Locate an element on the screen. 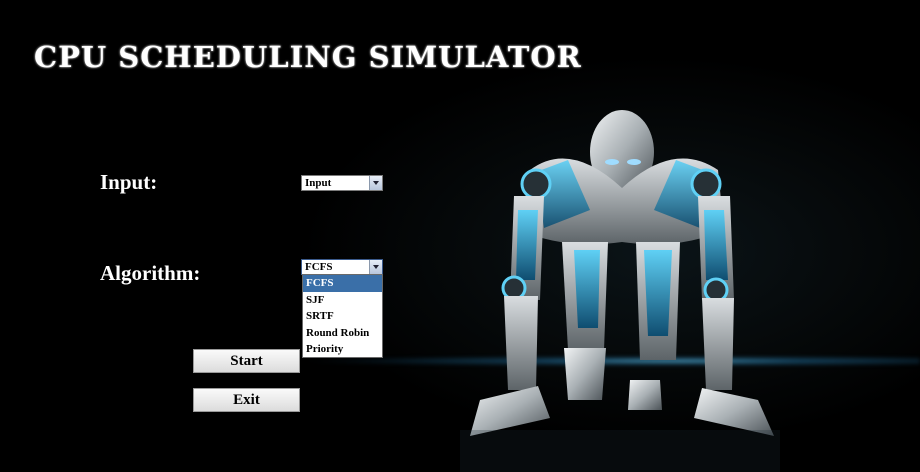 This screenshot has height=472, width=920. algorithm-dropdown-list: FCFS SJF SRTF Round Robin Priority is located at coordinates (342, 316).